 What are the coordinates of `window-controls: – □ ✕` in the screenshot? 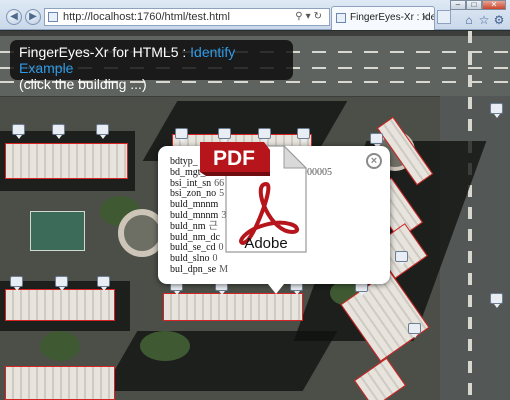 It's located at (478, 5).